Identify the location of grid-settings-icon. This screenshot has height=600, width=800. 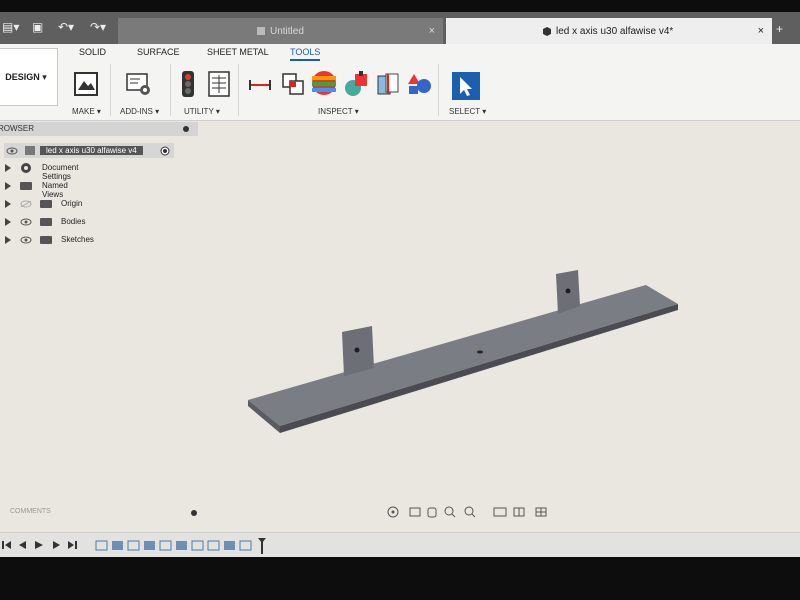
(519, 512).